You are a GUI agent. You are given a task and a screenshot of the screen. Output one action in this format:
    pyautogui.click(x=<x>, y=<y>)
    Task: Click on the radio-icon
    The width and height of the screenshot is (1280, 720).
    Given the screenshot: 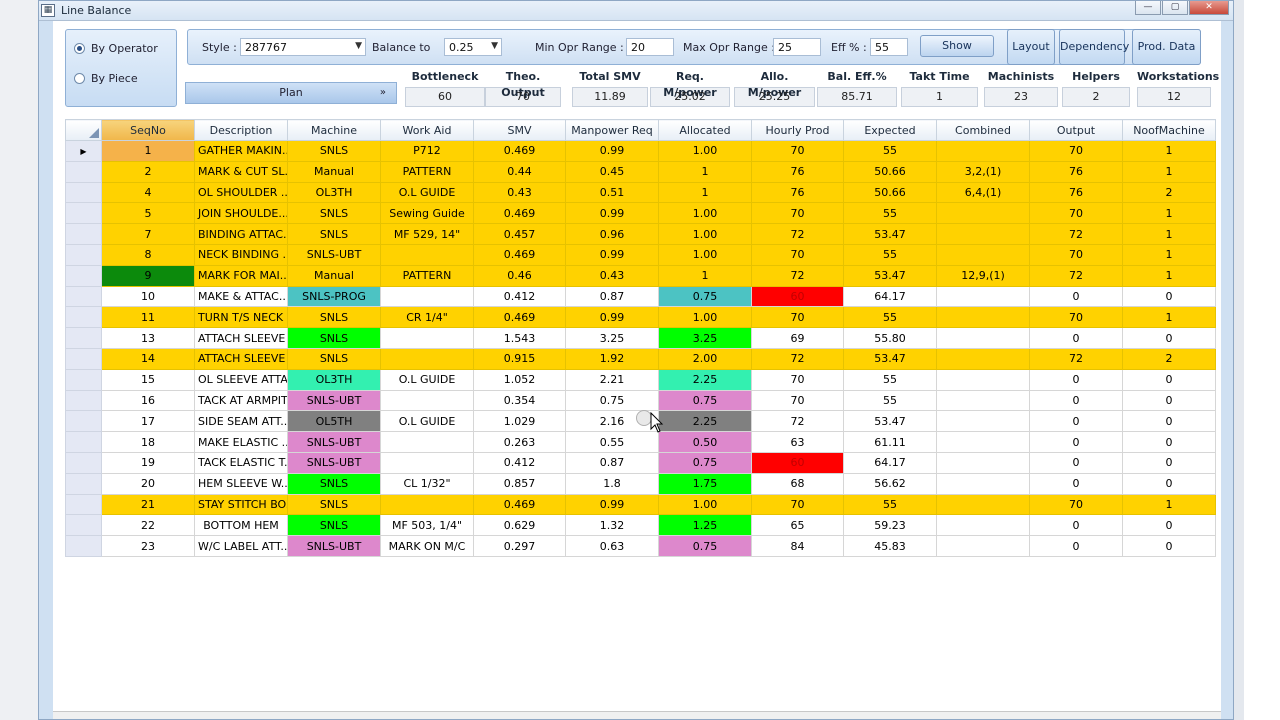 What is the action you would take?
    pyautogui.click(x=79, y=78)
    